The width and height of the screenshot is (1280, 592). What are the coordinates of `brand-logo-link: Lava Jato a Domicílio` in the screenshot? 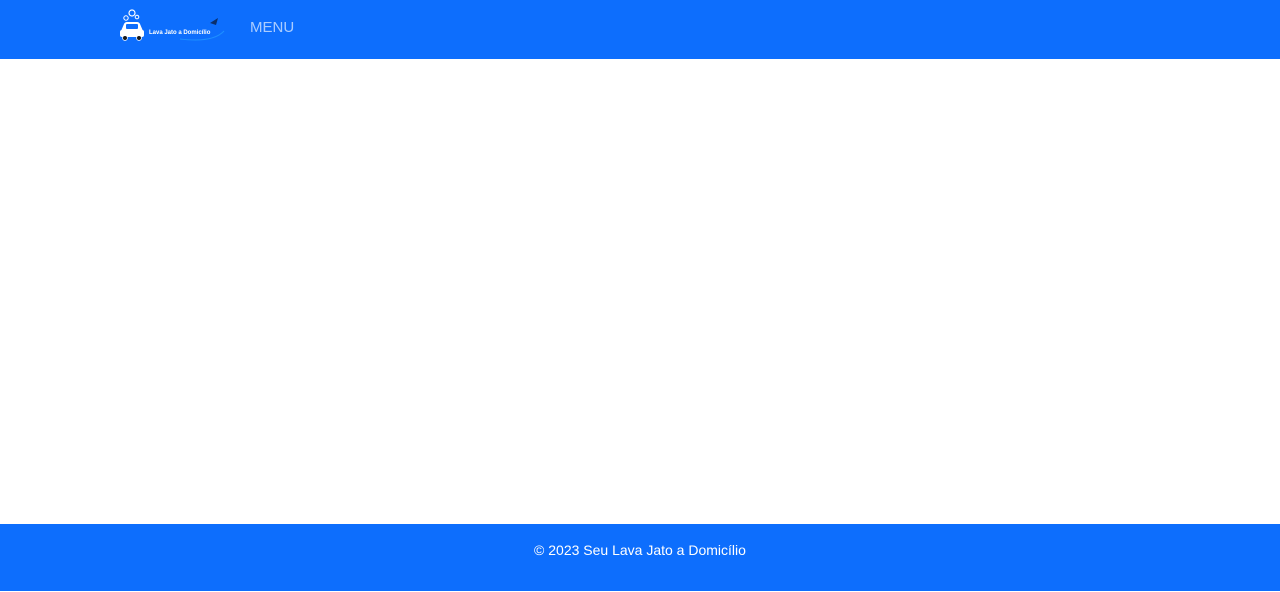 It's located at (173, 27).